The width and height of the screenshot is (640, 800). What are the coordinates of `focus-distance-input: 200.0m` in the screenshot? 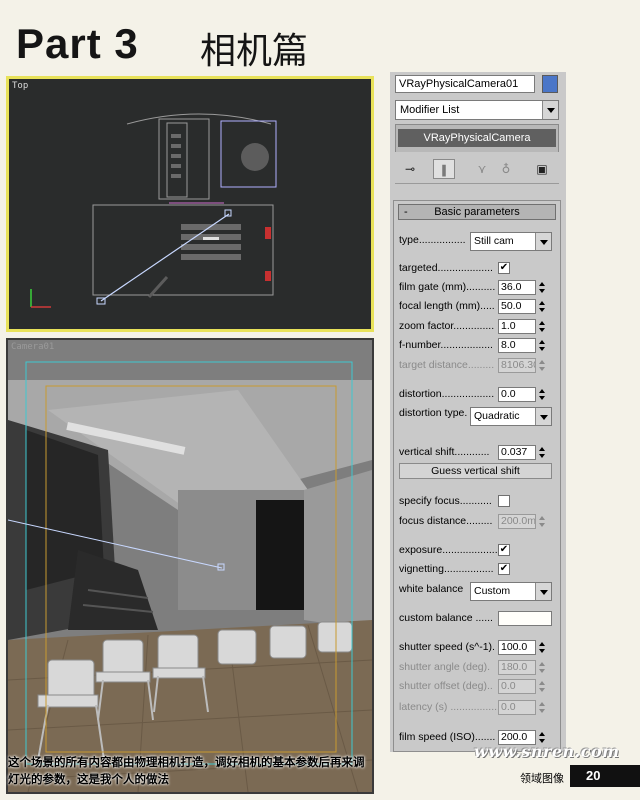 It's located at (517, 521).